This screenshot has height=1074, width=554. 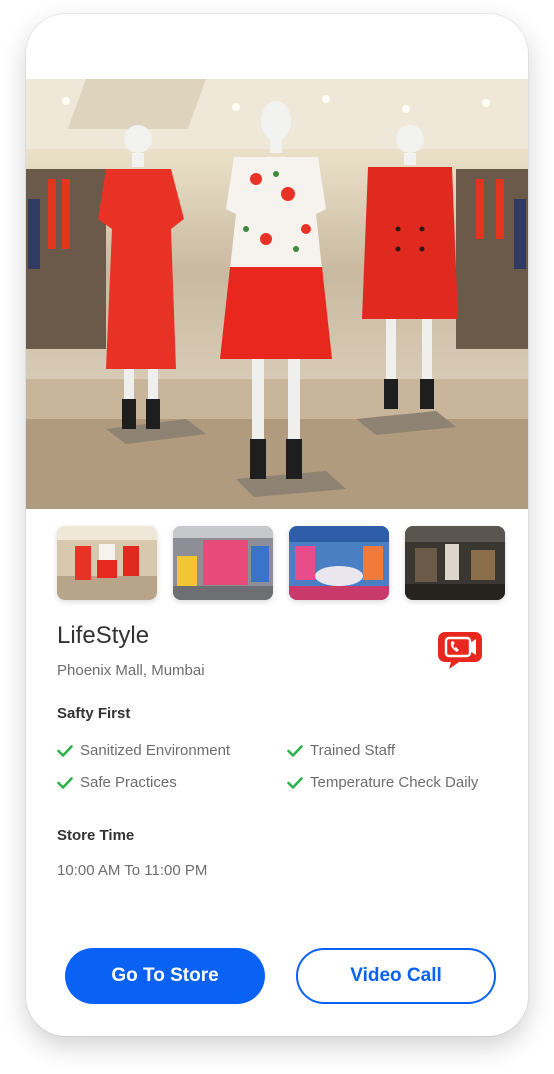 I want to click on safety-item: Safe Practices, so click(x=117, y=782).